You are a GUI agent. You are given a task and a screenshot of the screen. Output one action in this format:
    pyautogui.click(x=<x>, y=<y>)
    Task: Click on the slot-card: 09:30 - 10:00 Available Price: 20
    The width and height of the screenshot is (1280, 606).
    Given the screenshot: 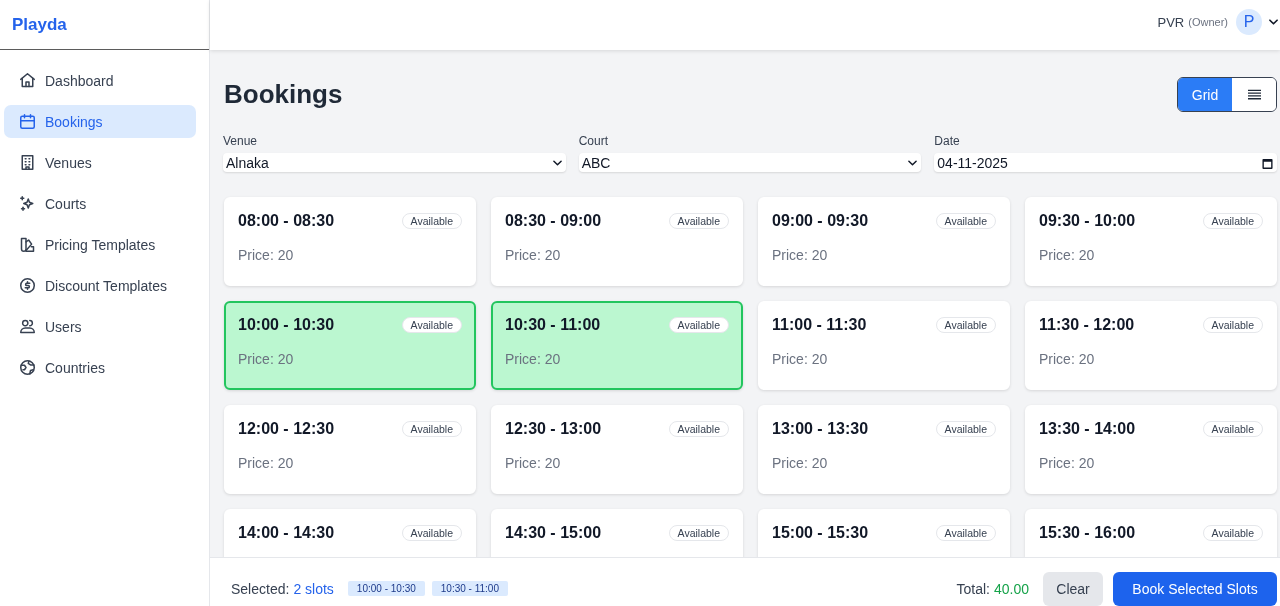 What is the action you would take?
    pyautogui.click(x=1151, y=241)
    